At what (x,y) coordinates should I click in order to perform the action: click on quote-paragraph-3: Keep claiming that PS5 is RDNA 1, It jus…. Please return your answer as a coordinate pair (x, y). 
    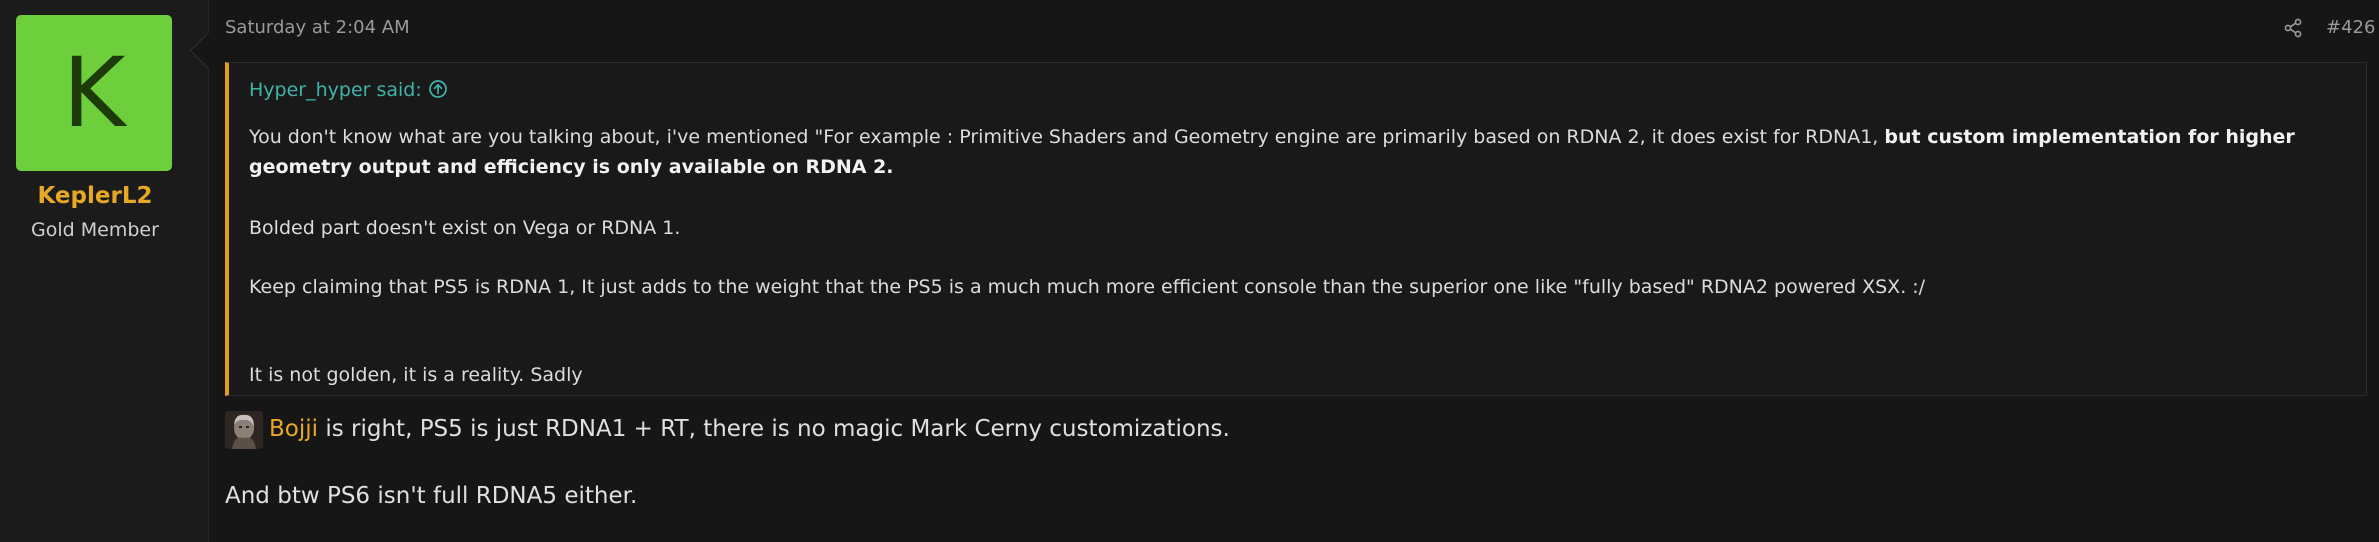
    Looking at the image, I should click on (1087, 287).